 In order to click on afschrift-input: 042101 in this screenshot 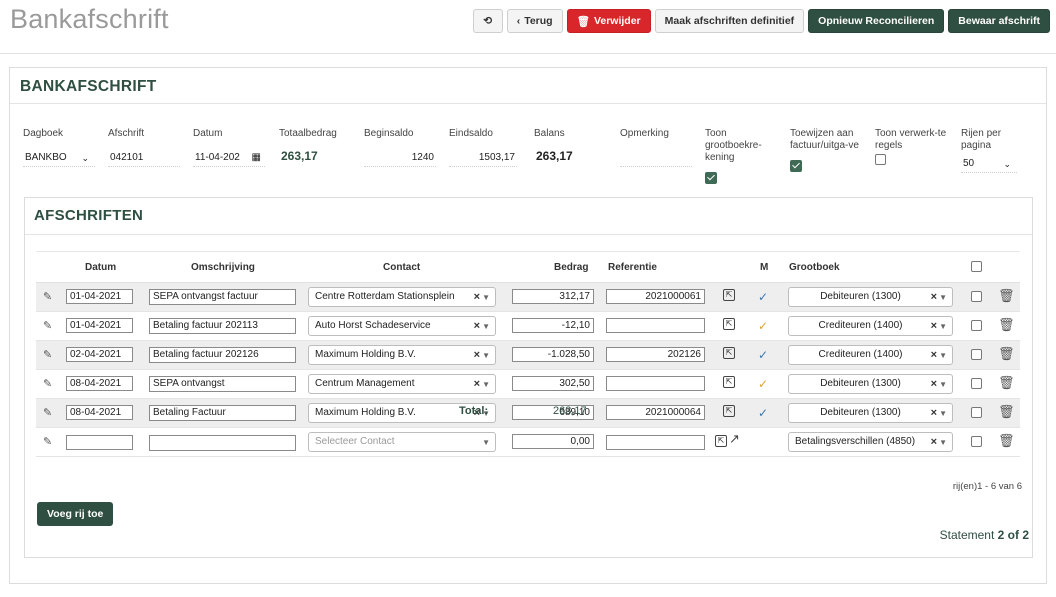, I will do `click(144, 158)`.